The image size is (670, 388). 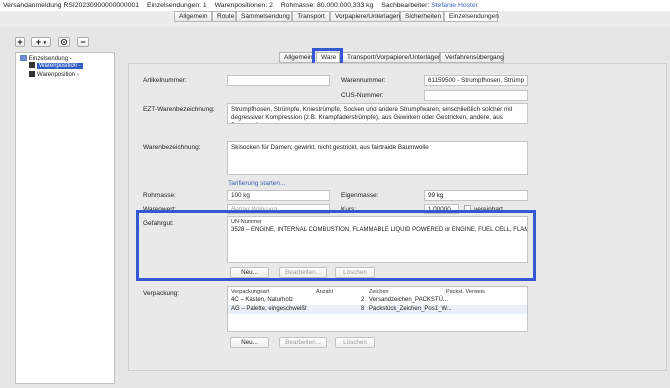 What do you see at coordinates (454, 5) in the screenshot?
I see `clerk-name-link: Stefanie Hoster` at bounding box center [454, 5].